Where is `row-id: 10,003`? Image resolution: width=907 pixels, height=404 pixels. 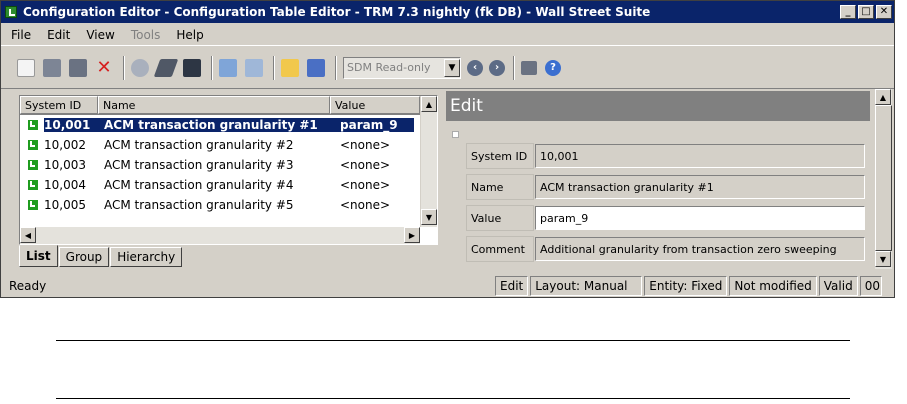
row-id: 10,003 is located at coordinates (65, 165).